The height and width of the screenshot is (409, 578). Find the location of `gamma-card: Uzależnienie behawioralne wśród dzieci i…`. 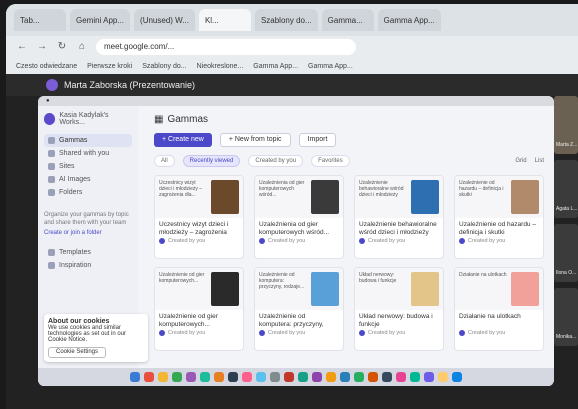

gamma-card: Uzależnienie behawioralne wśród dzieci i… is located at coordinates (399, 217).